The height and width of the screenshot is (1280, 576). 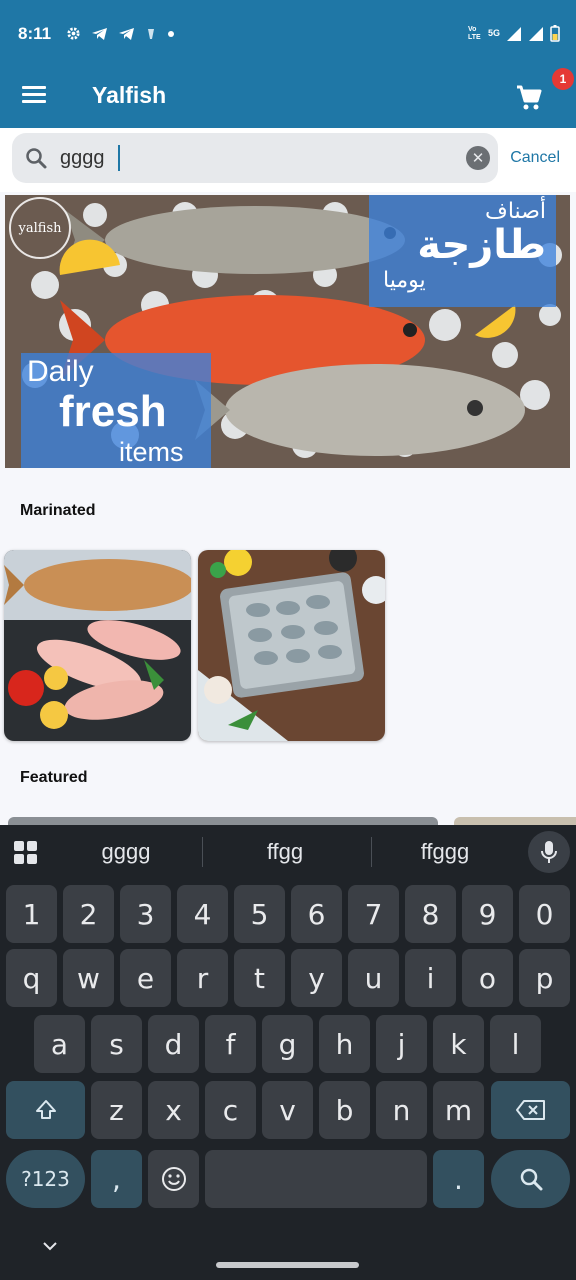 I want to click on key-s: s, so click(x=116, y=1044).